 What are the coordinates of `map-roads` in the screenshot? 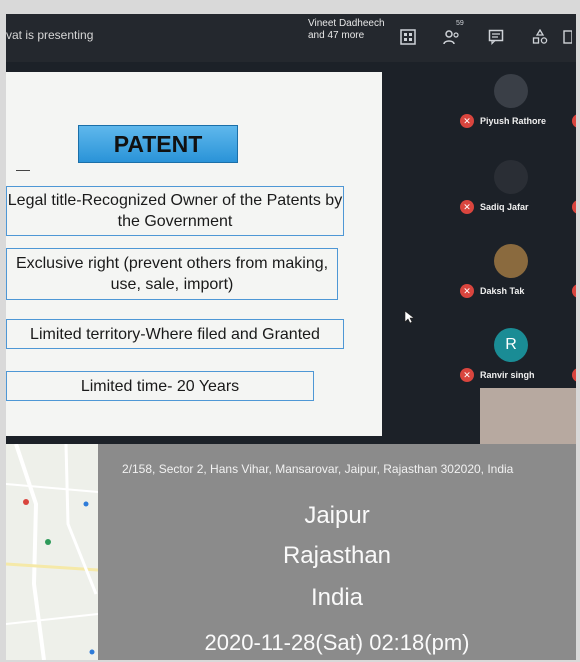 It's located at (52, 552).